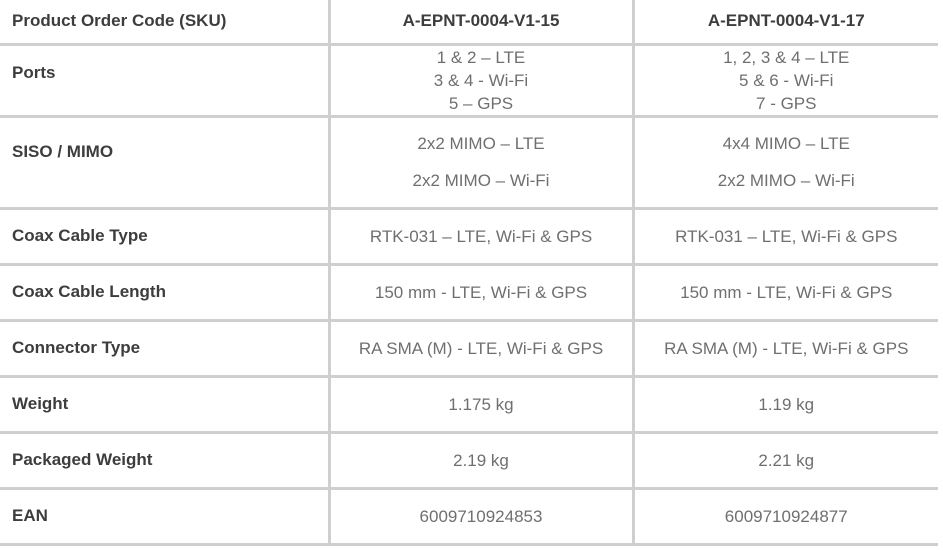 This screenshot has height=551, width=943. Describe the element at coordinates (164, 163) in the screenshot. I see `row-label: SISO / MIMO` at that location.